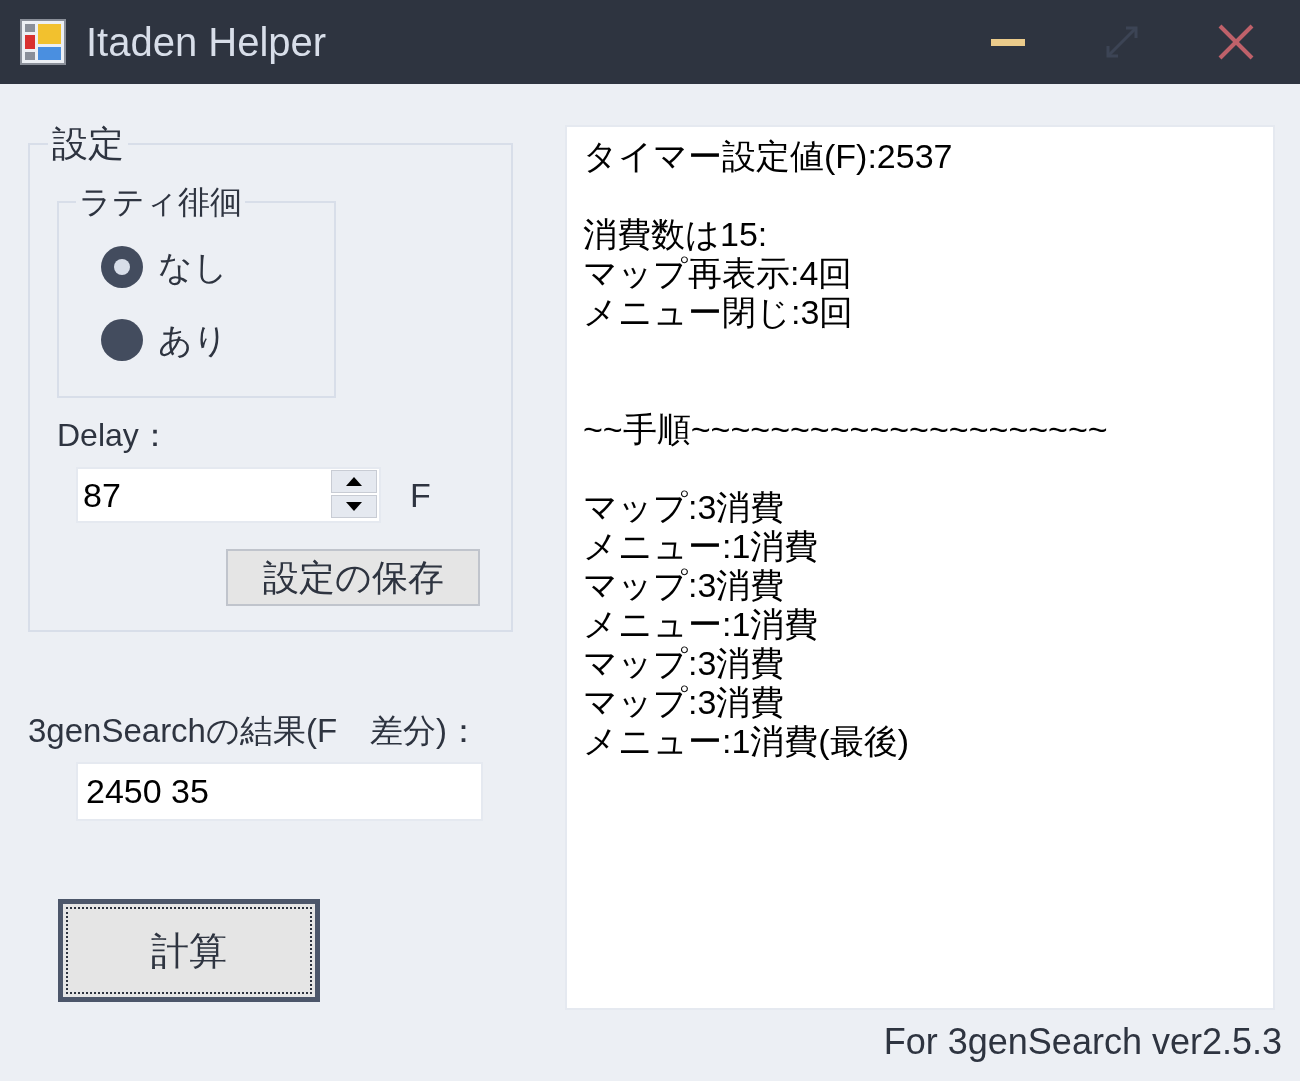  What do you see at coordinates (88, 144) in the screenshot?
I see `group-title: 設定` at bounding box center [88, 144].